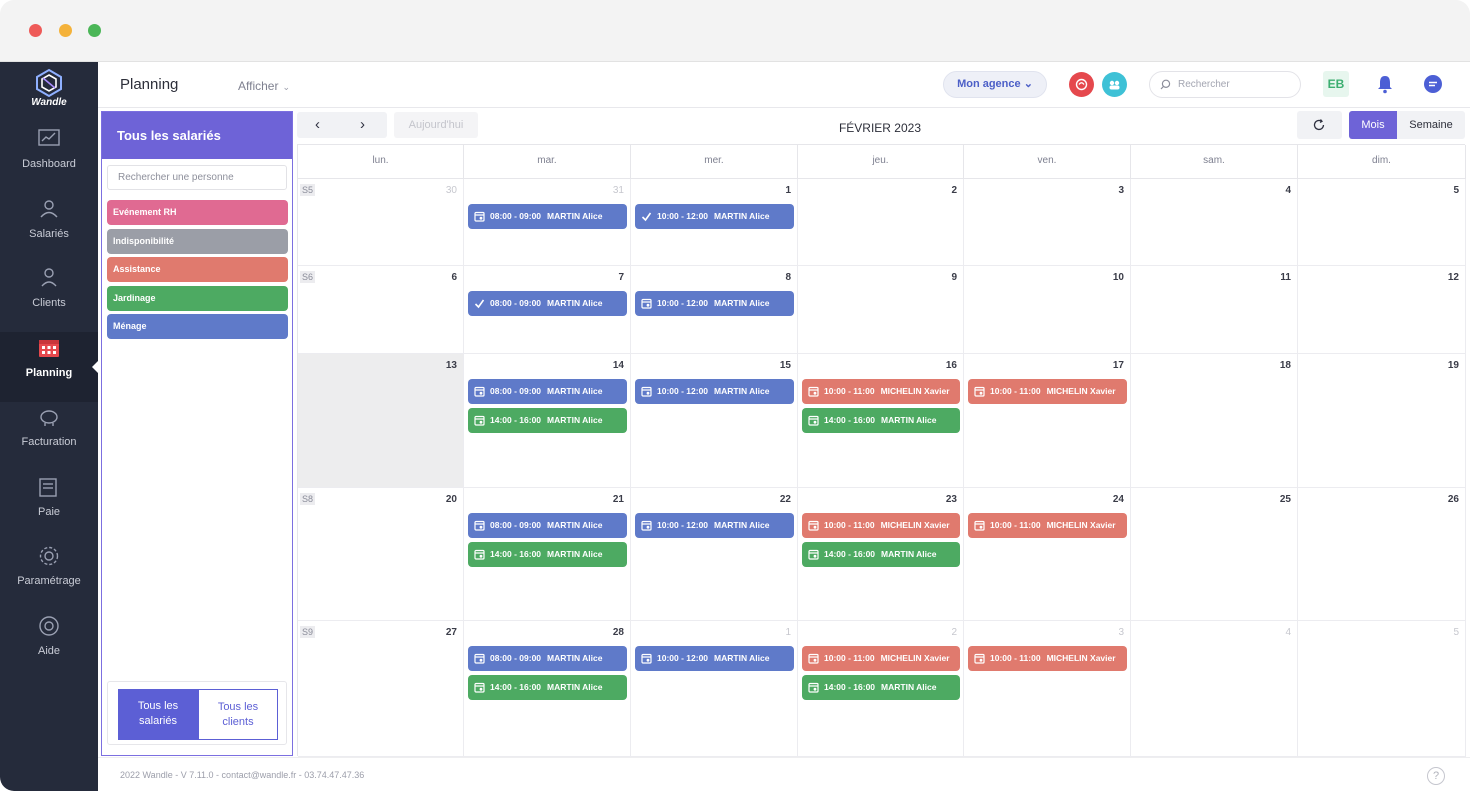  What do you see at coordinates (49, 366) in the screenshot?
I see `nav-item-planning: Planning` at bounding box center [49, 366].